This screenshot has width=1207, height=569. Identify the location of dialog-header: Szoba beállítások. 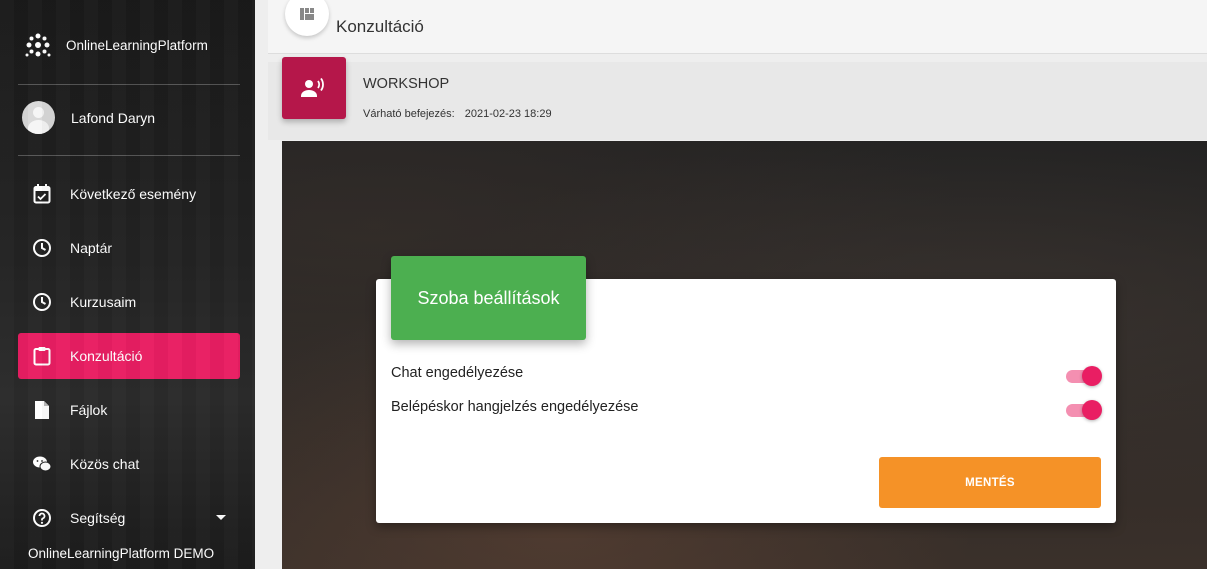
(488, 298).